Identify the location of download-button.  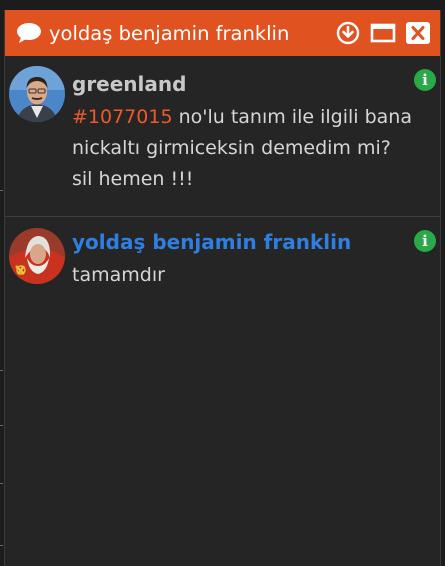
(348, 33).